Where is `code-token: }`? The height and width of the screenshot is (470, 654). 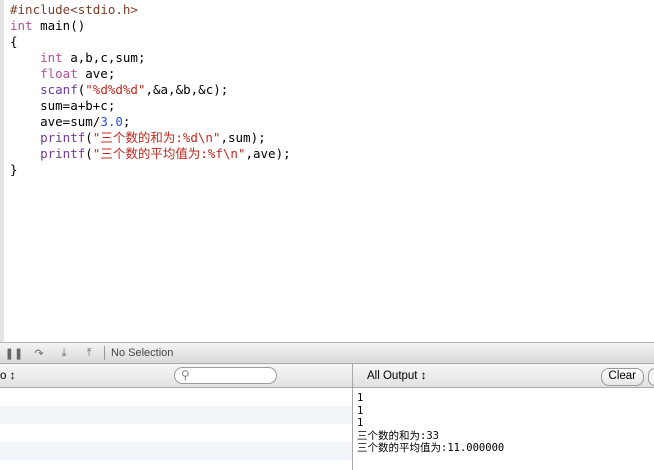
code-token: } is located at coordinates (14, 169).